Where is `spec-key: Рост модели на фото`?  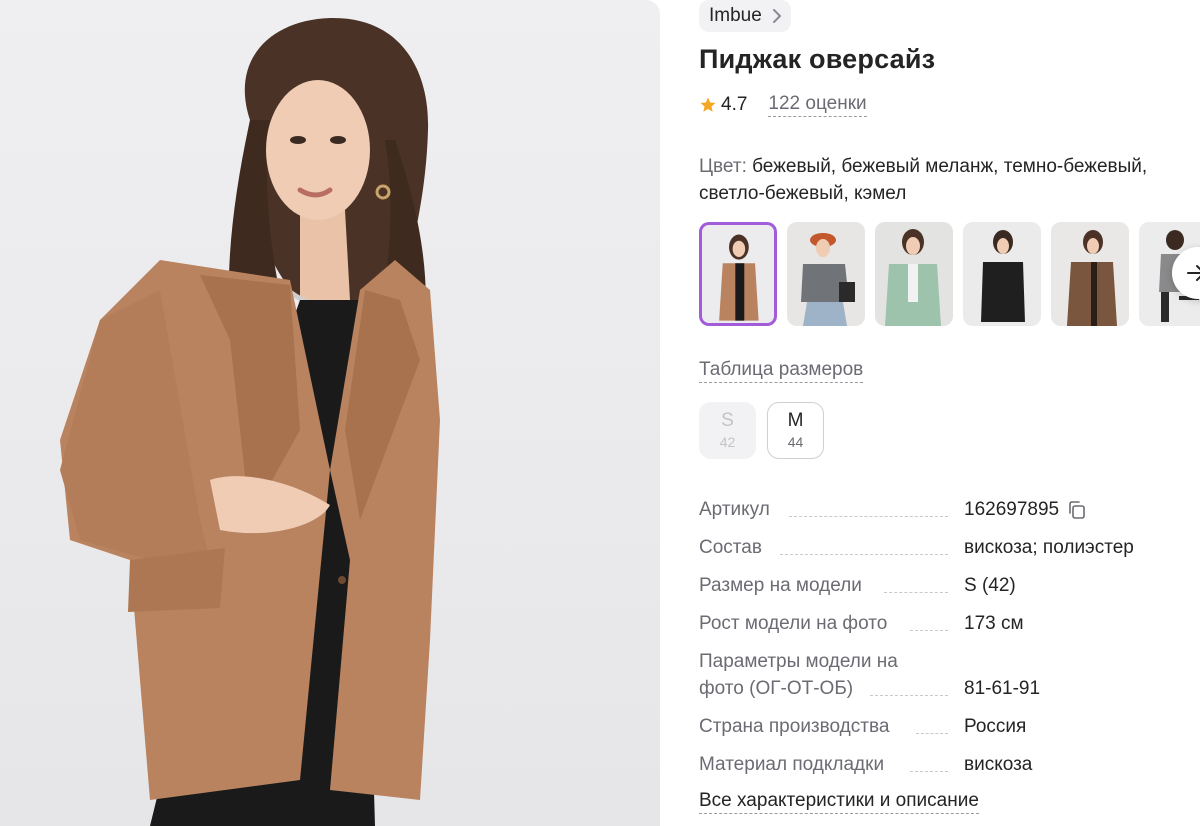 spec-key: Рост модели на фото is located at coordinates (793, 623).